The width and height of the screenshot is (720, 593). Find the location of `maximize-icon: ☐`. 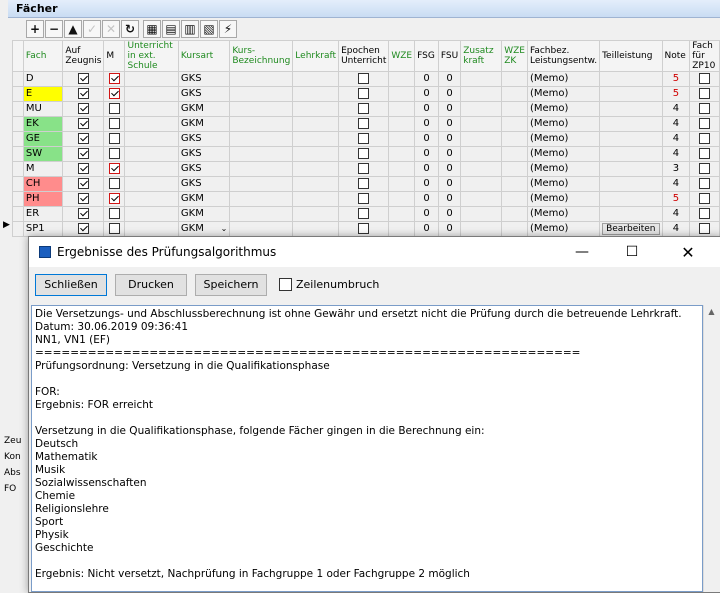

maximize-icon: ☐ is located at coordinates (632, 252).